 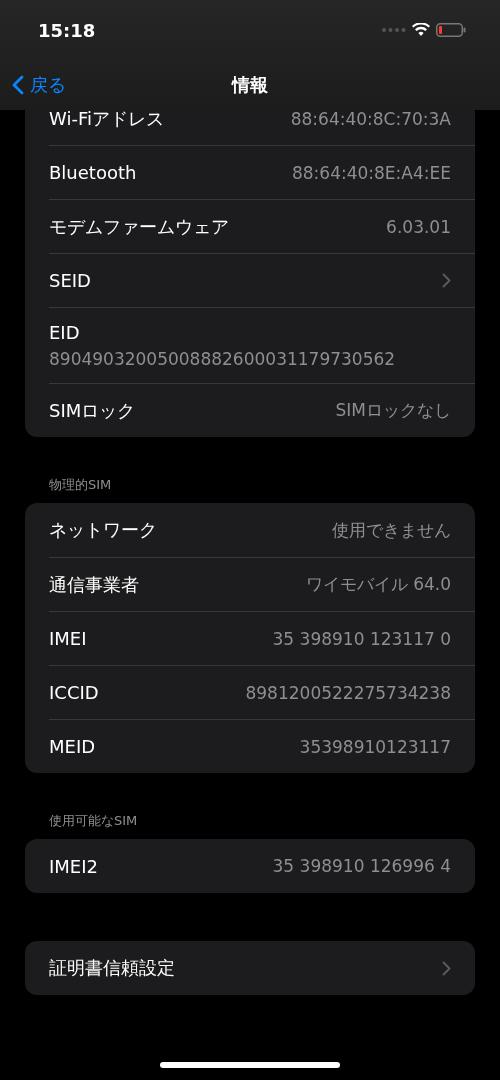 I want to click on row-value: SIMロックなし, so click(x=393, y=410).